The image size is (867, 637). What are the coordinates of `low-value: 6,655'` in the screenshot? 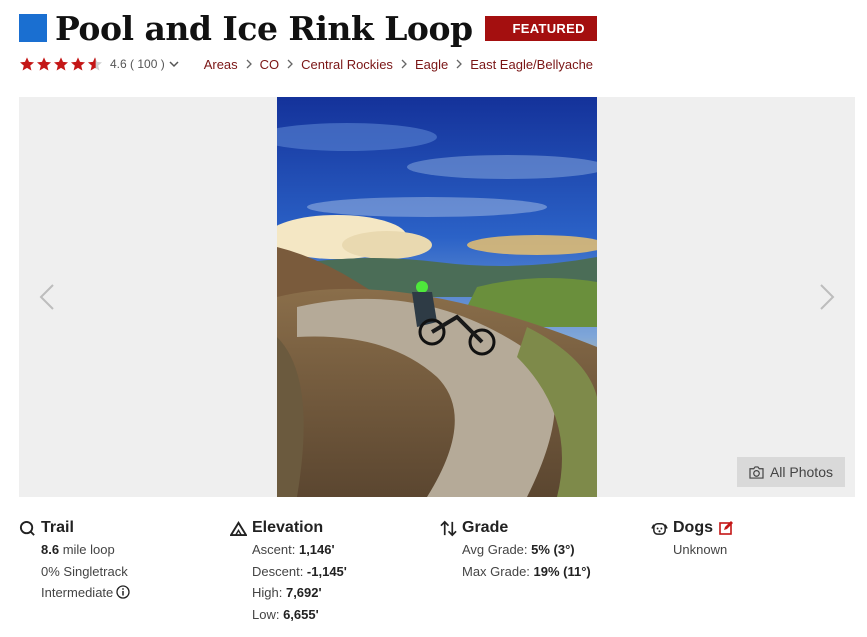 It's located at (301, 614).